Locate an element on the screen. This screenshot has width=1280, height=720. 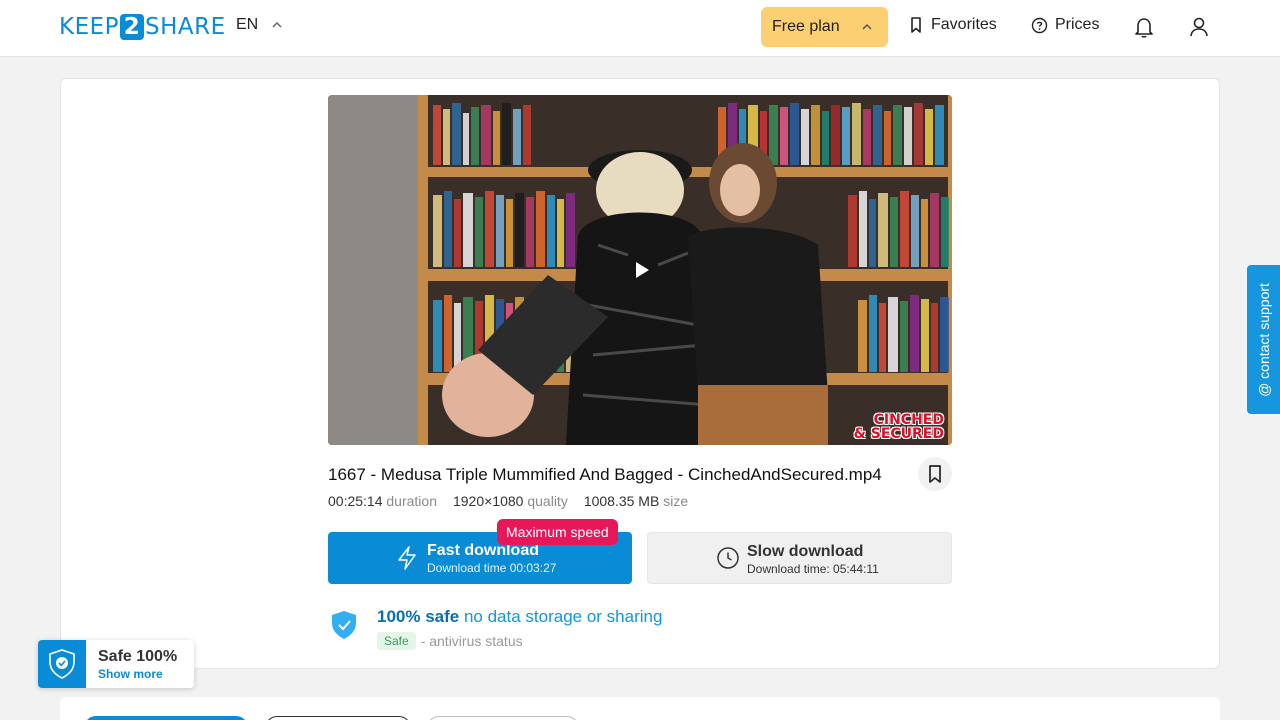
prices-label: Prices is located at coordinates (1077, 24).